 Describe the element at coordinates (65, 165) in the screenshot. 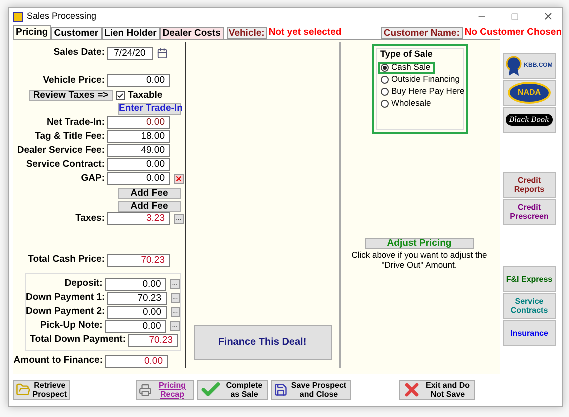

I see `field-label: Service Contract:` at that location.